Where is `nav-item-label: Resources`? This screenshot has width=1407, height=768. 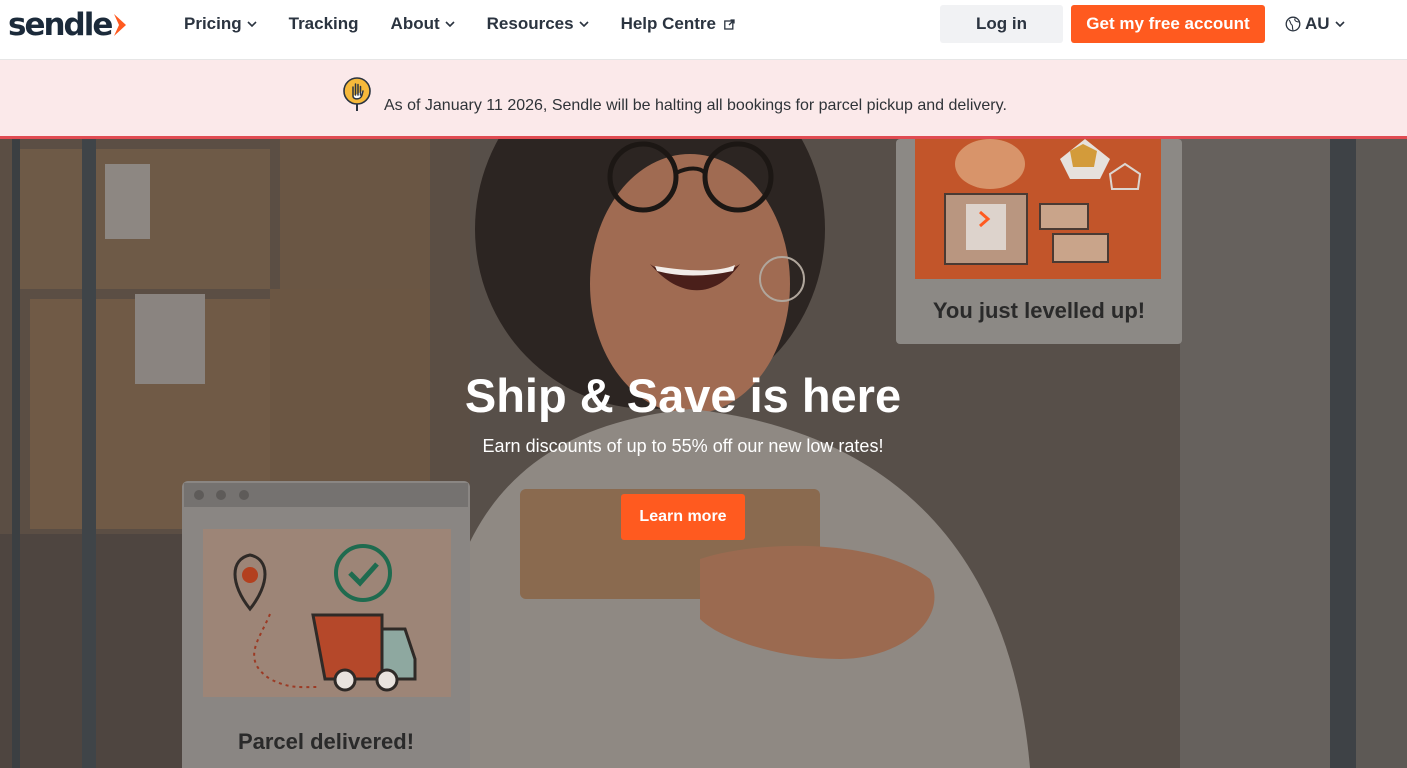 nav-item-label: Resources is located at coordinates (530, 23).